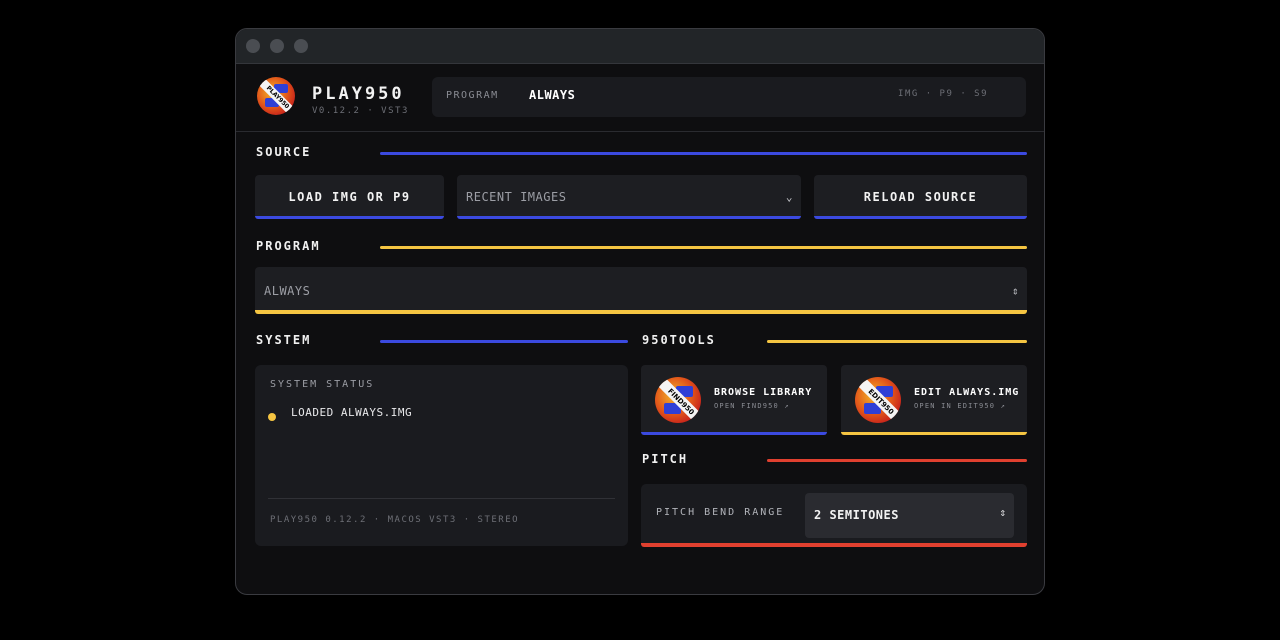  Describe the element at coordinates (720, 512) in the screenshot. I see `pitch-bend-label: PITCH BEND RANGE` at that location.